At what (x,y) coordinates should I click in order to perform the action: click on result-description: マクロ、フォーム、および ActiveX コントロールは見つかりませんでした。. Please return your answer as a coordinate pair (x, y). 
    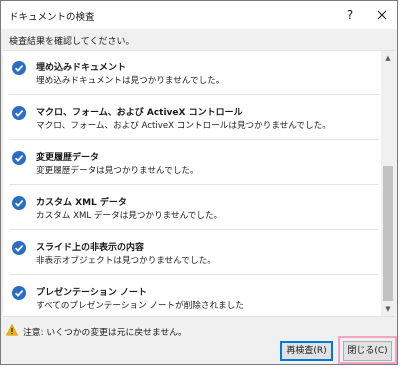
    Looking at the image, I should click on (183, 126).